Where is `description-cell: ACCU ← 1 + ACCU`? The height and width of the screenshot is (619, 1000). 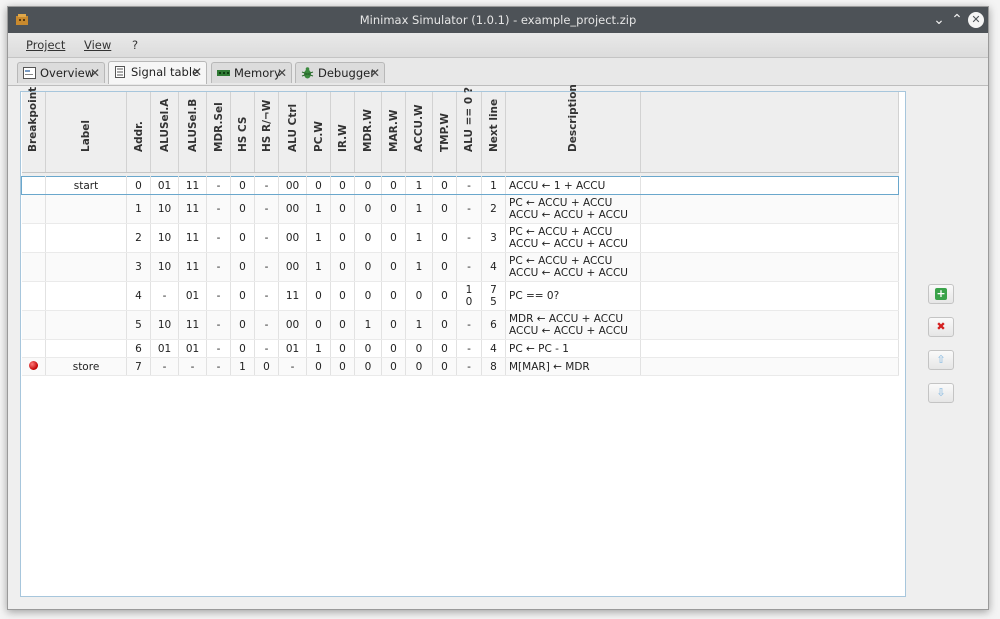
description-cell: ACCU ← 1 + ACCU is located at coordinates (573, 185).